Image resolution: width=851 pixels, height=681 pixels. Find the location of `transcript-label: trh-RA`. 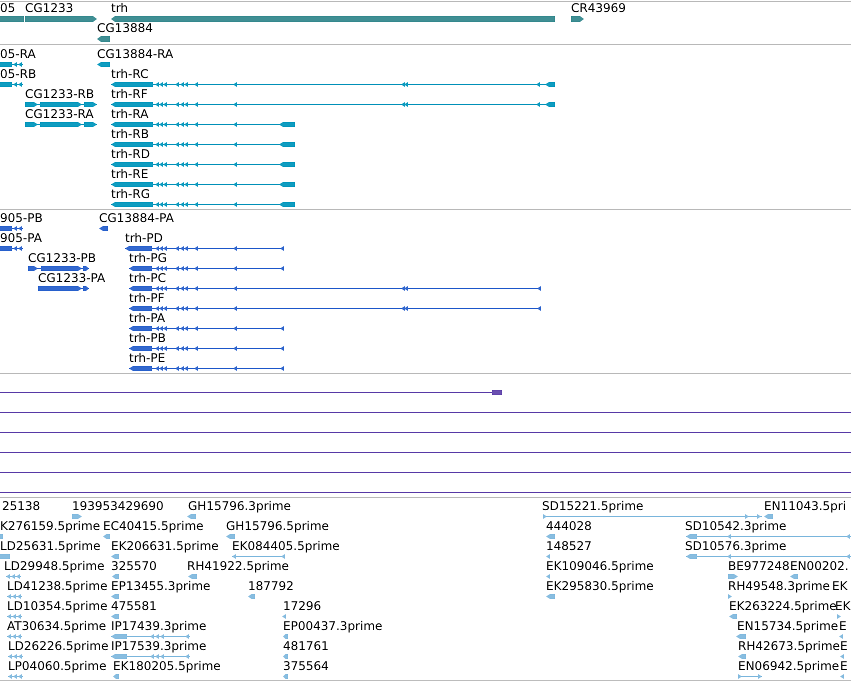

transcript-label: trh-RA is located at coordinates (129, 114).